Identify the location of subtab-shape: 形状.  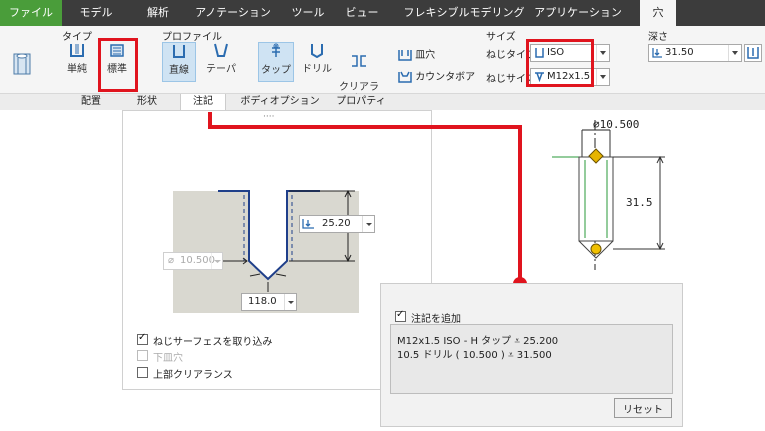
(147, 102).